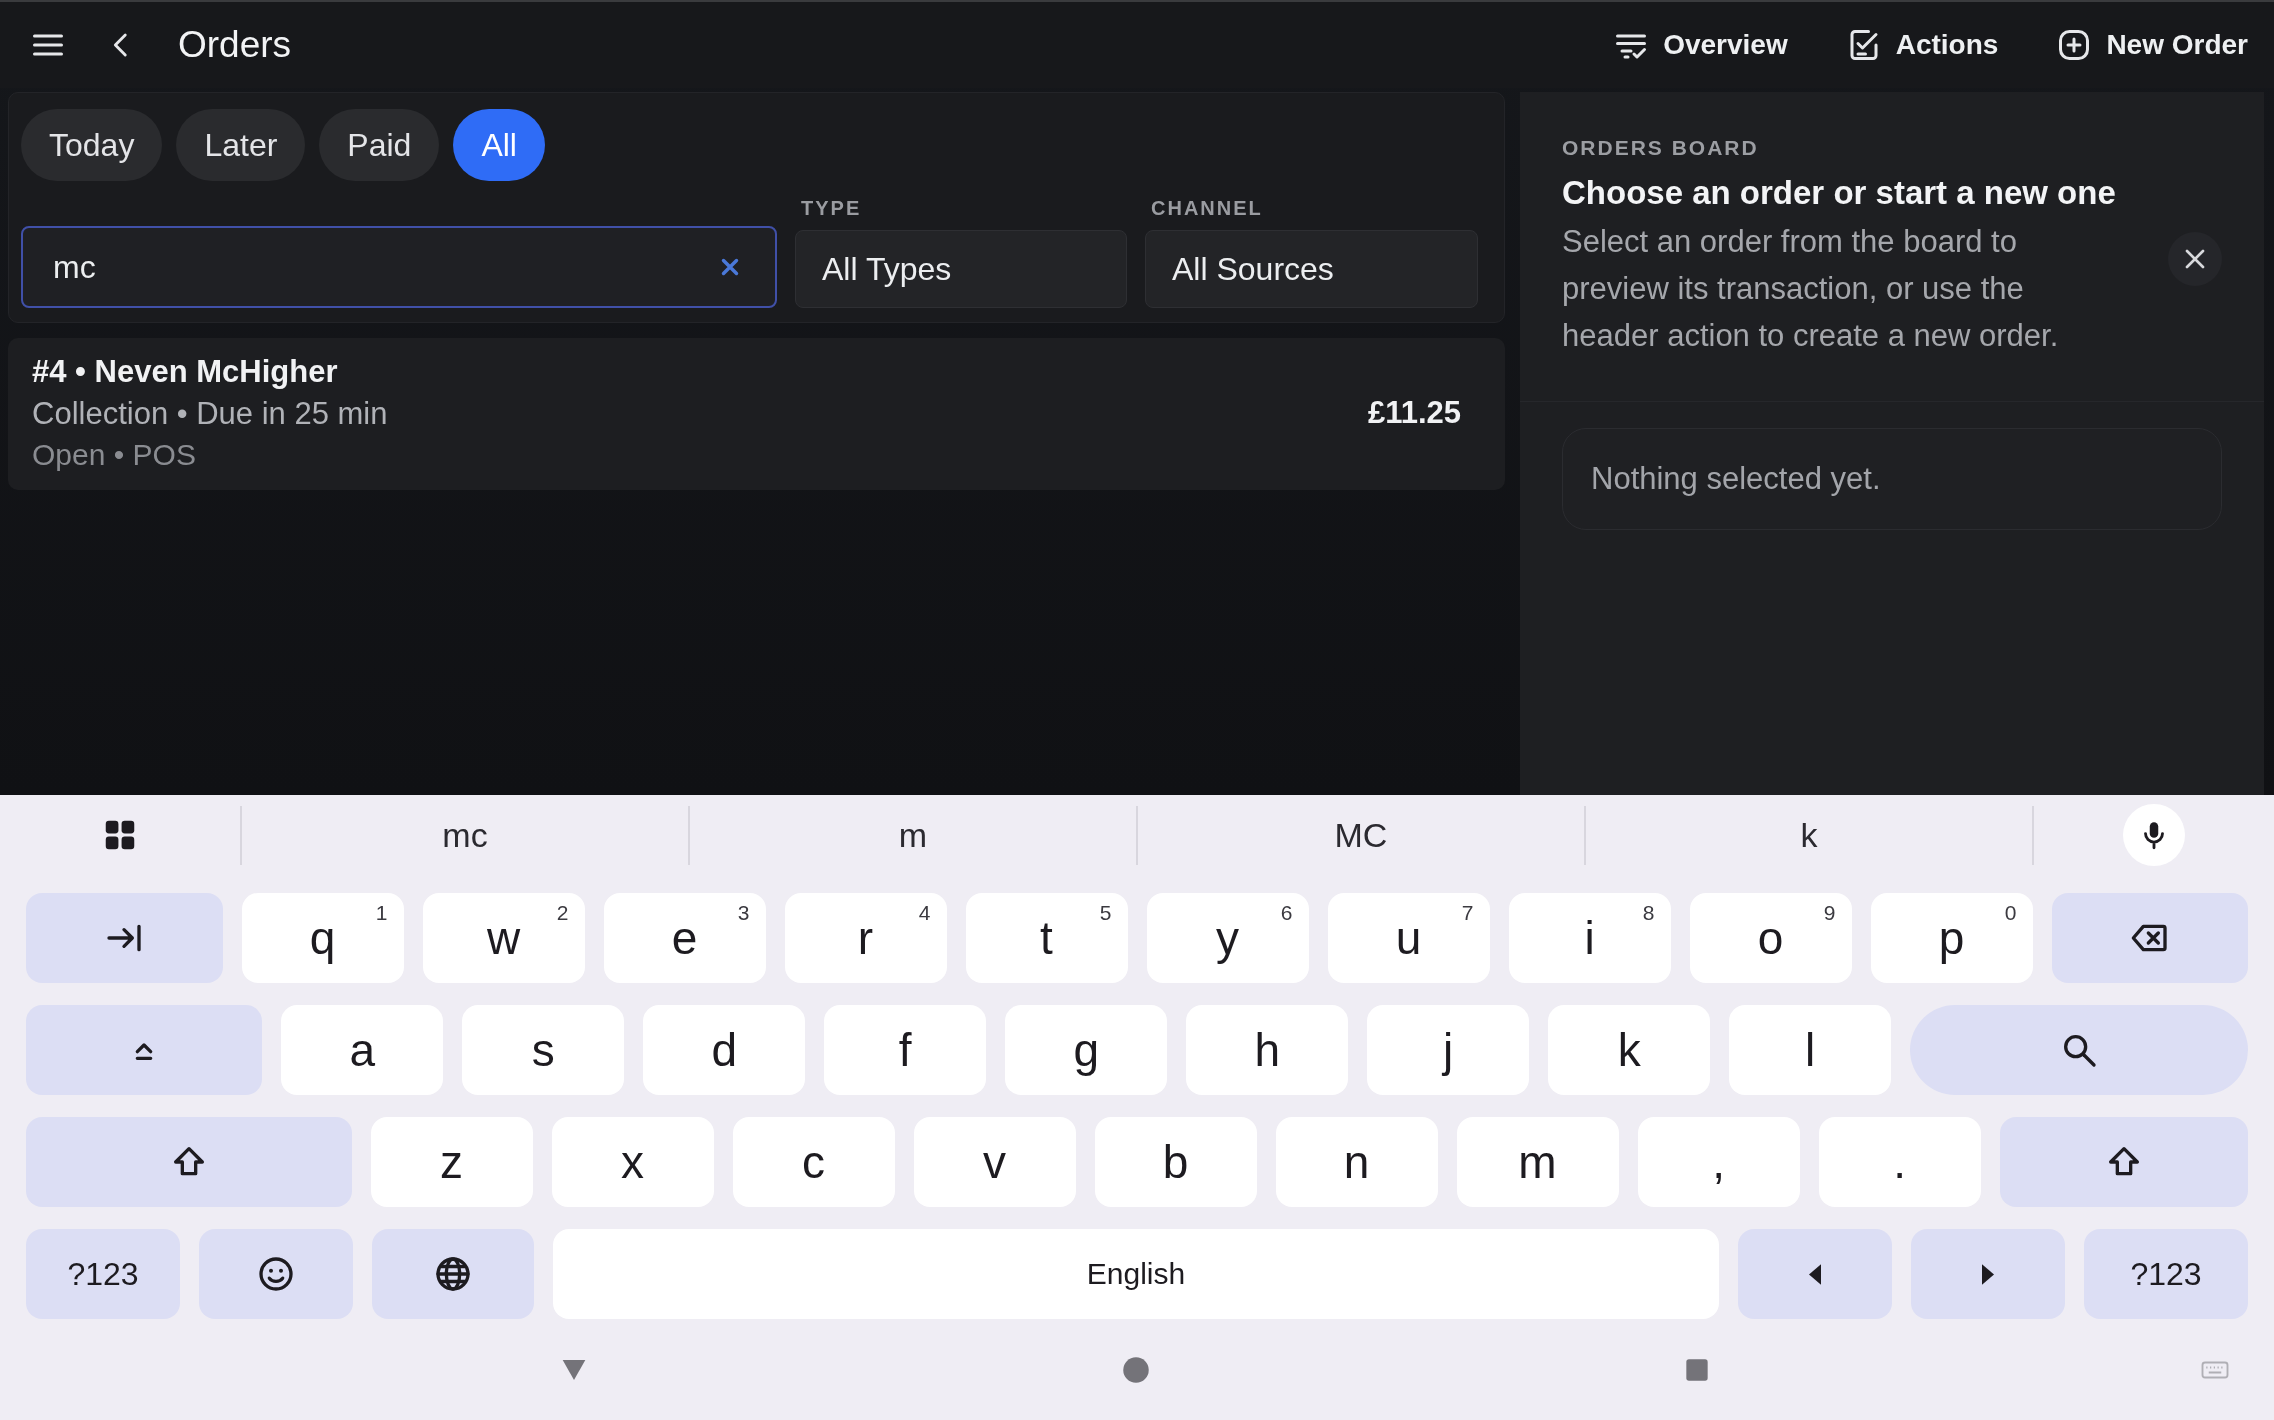 This screenshot has height=1420, width=2274. What do you see at coordinates (1311, 269) in the screenshot?
I see `channel-dropdown: All Sources` at bounding box center [1311, 269].